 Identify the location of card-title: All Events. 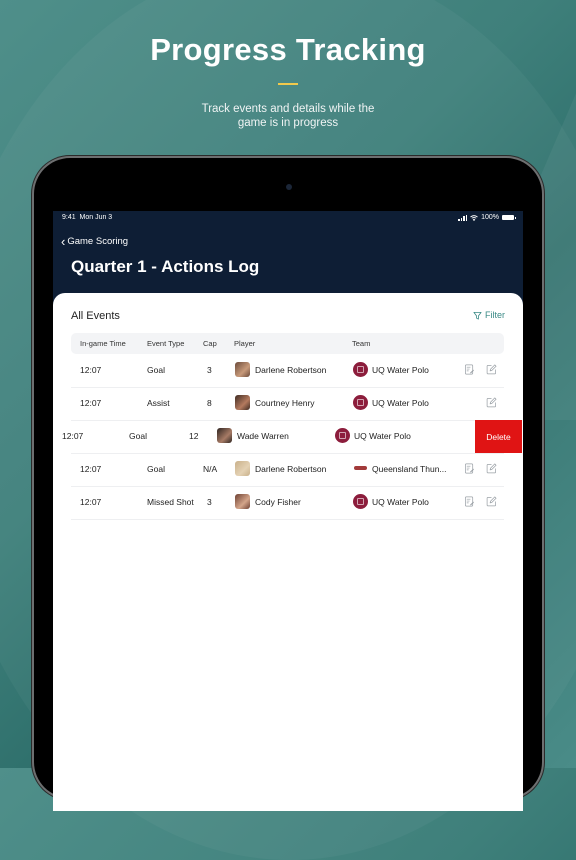
(95, 316).